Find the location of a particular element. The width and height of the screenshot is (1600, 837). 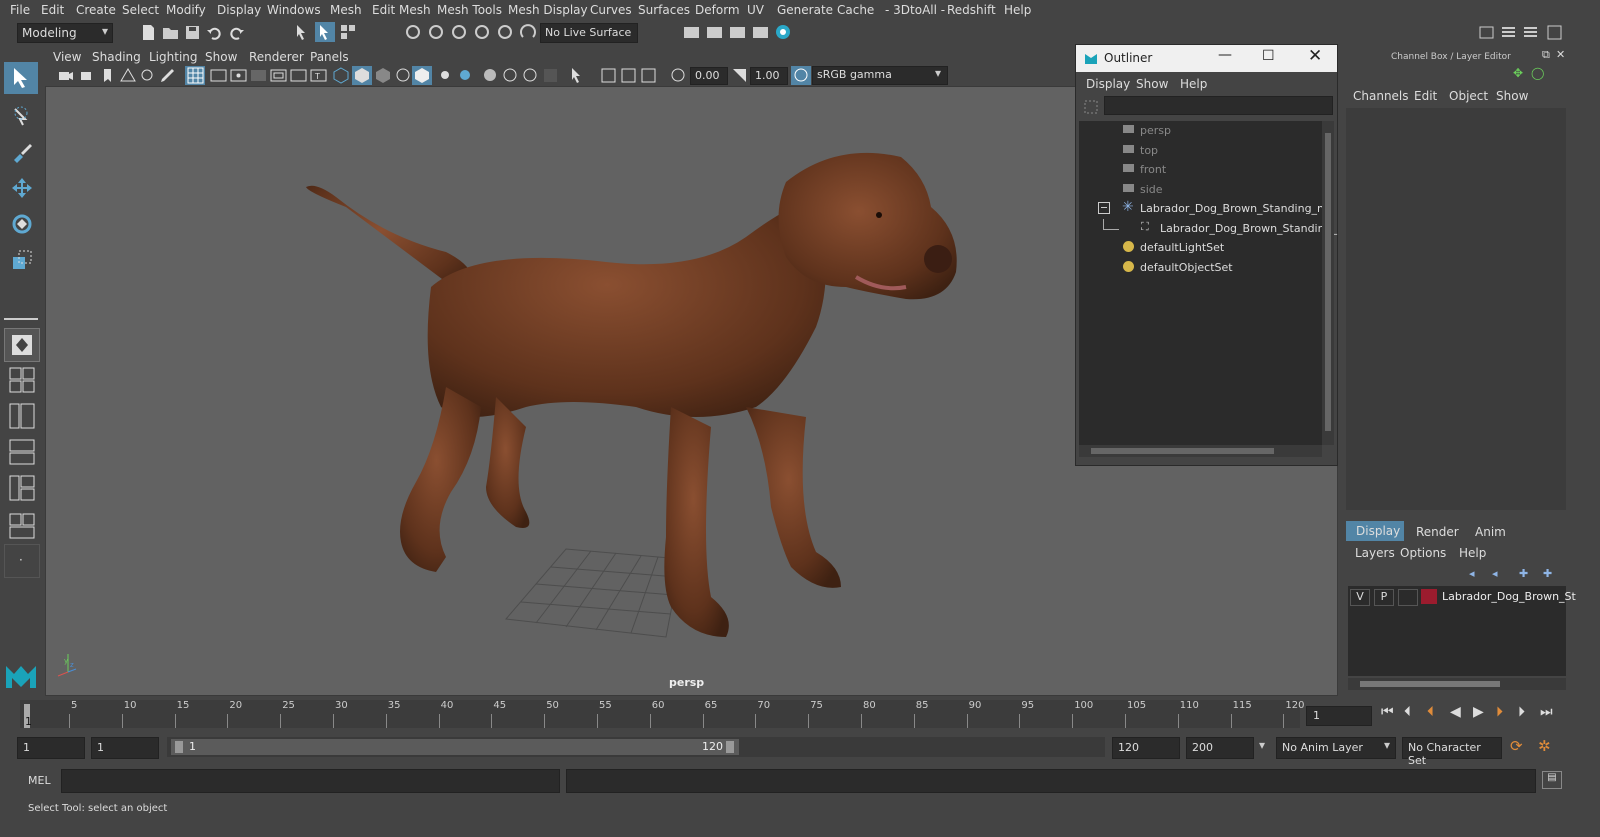

outliner-filter-icon is located at coordinates (1091, 107).